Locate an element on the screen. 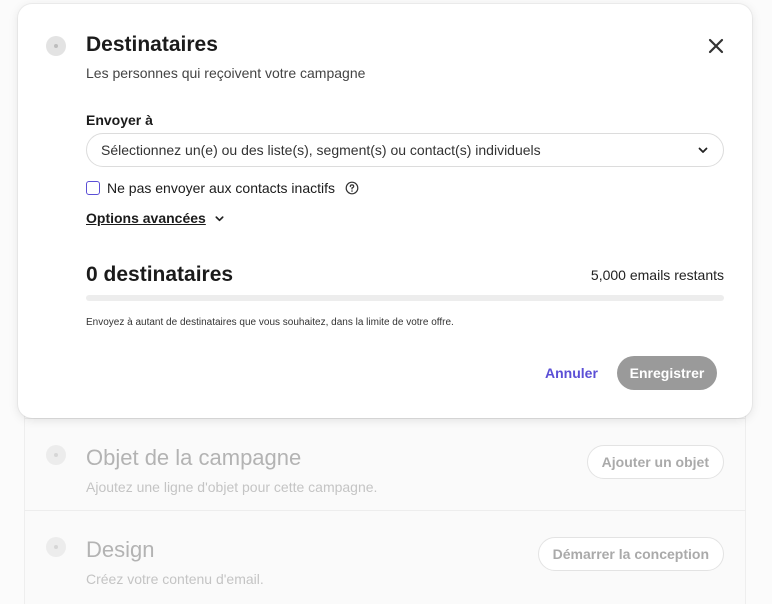  close-button is located at coordinates (716, 46).